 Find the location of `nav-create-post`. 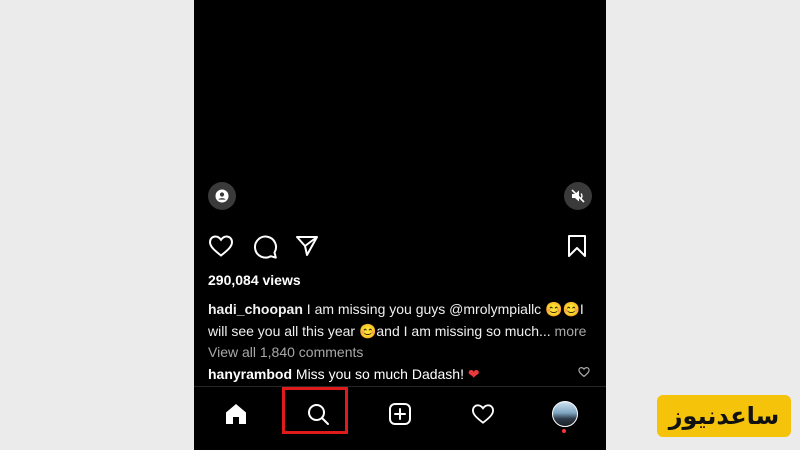

nav-create-post is located at coordinates (400, 414).